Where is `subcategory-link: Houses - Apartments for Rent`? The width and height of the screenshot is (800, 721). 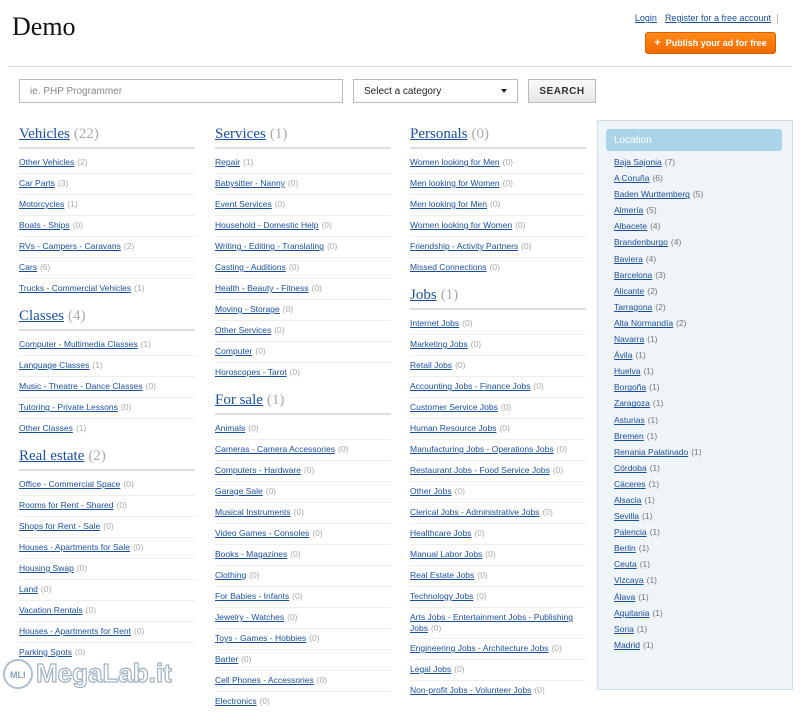 subcategory-link: Houses - Apartments for Rent is located at coordinates (75, 631).